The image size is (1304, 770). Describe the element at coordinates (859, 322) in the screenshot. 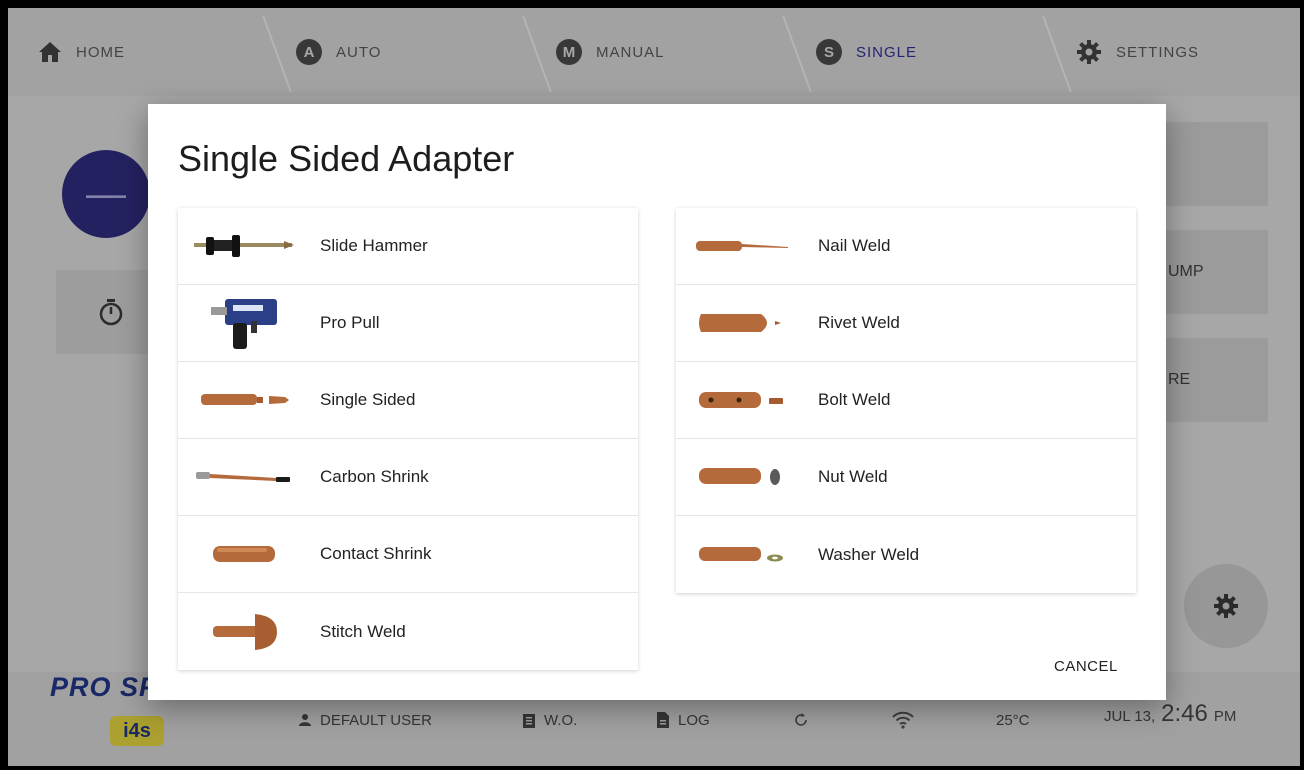

I see `adapter-item-label: Rivet Weld` at that location.